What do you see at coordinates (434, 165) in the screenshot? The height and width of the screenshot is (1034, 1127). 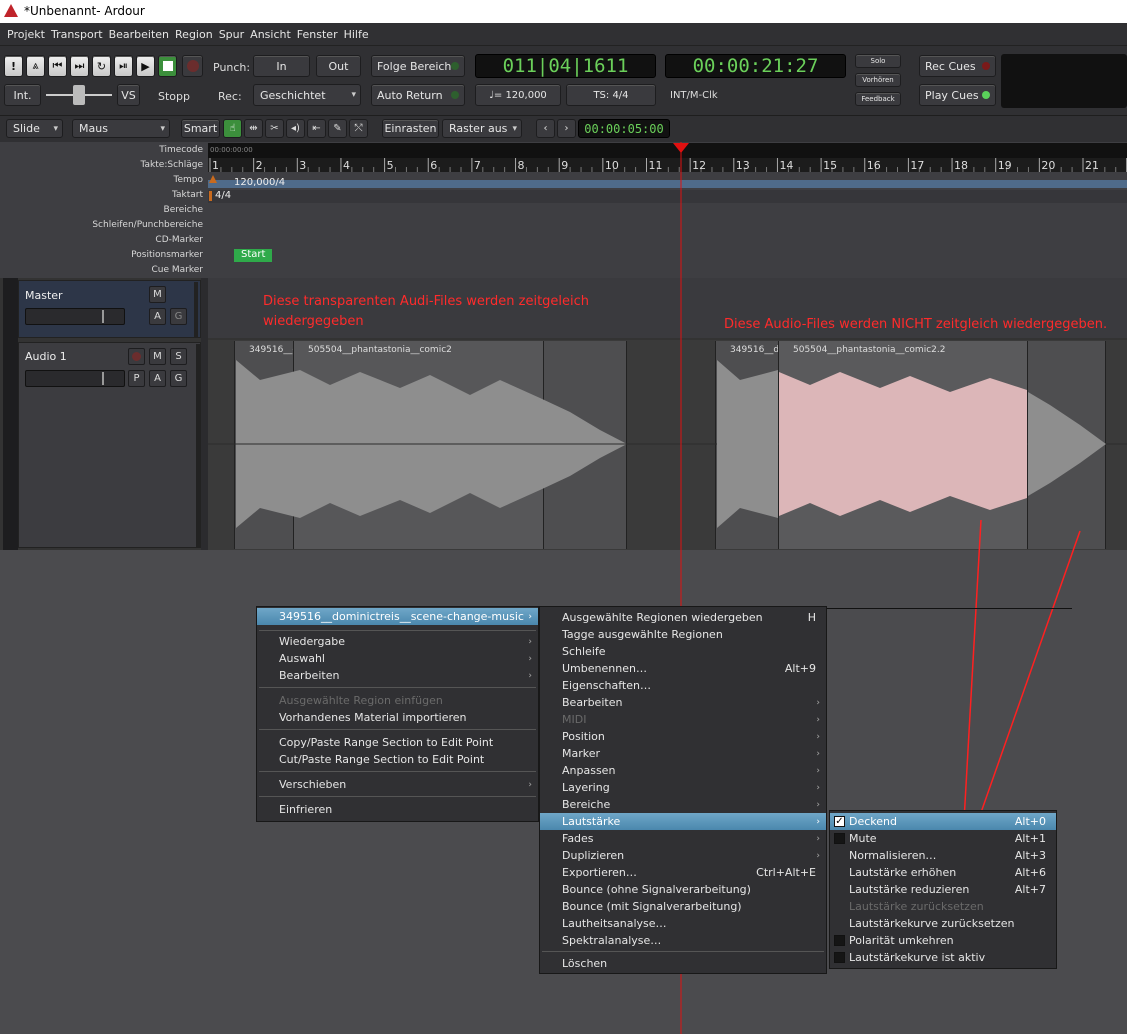 I see `bar-label: 6` at bounding box center [434, 165].